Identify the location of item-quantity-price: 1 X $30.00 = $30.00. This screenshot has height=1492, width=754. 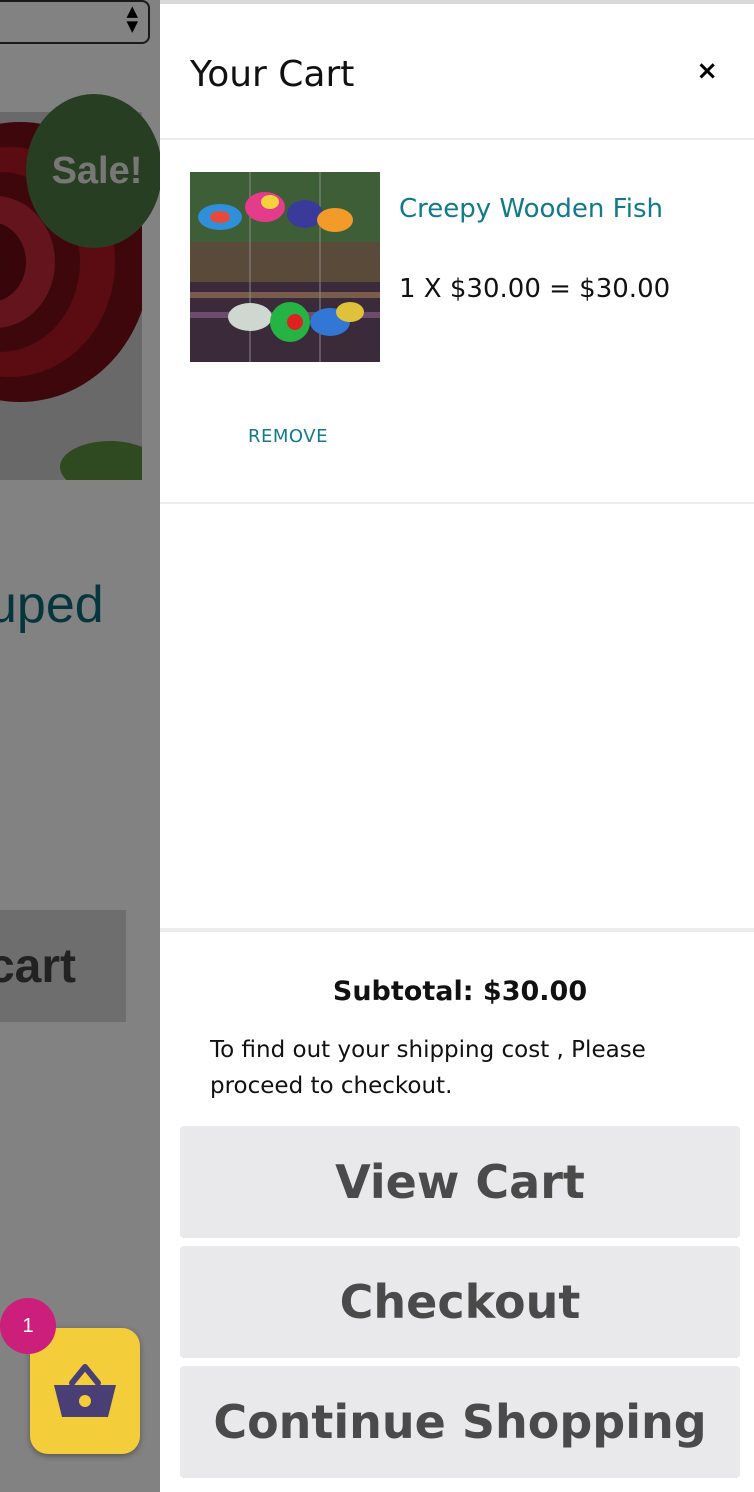
(535, 289).